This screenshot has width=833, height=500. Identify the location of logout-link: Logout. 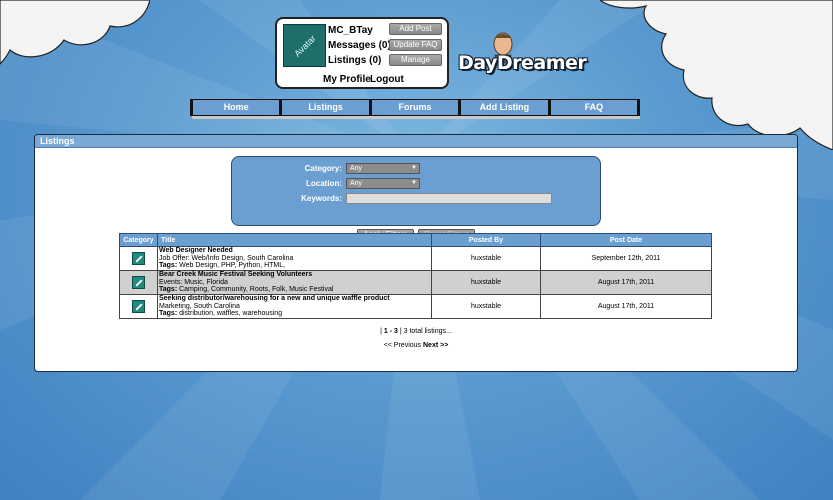
(387, 79).